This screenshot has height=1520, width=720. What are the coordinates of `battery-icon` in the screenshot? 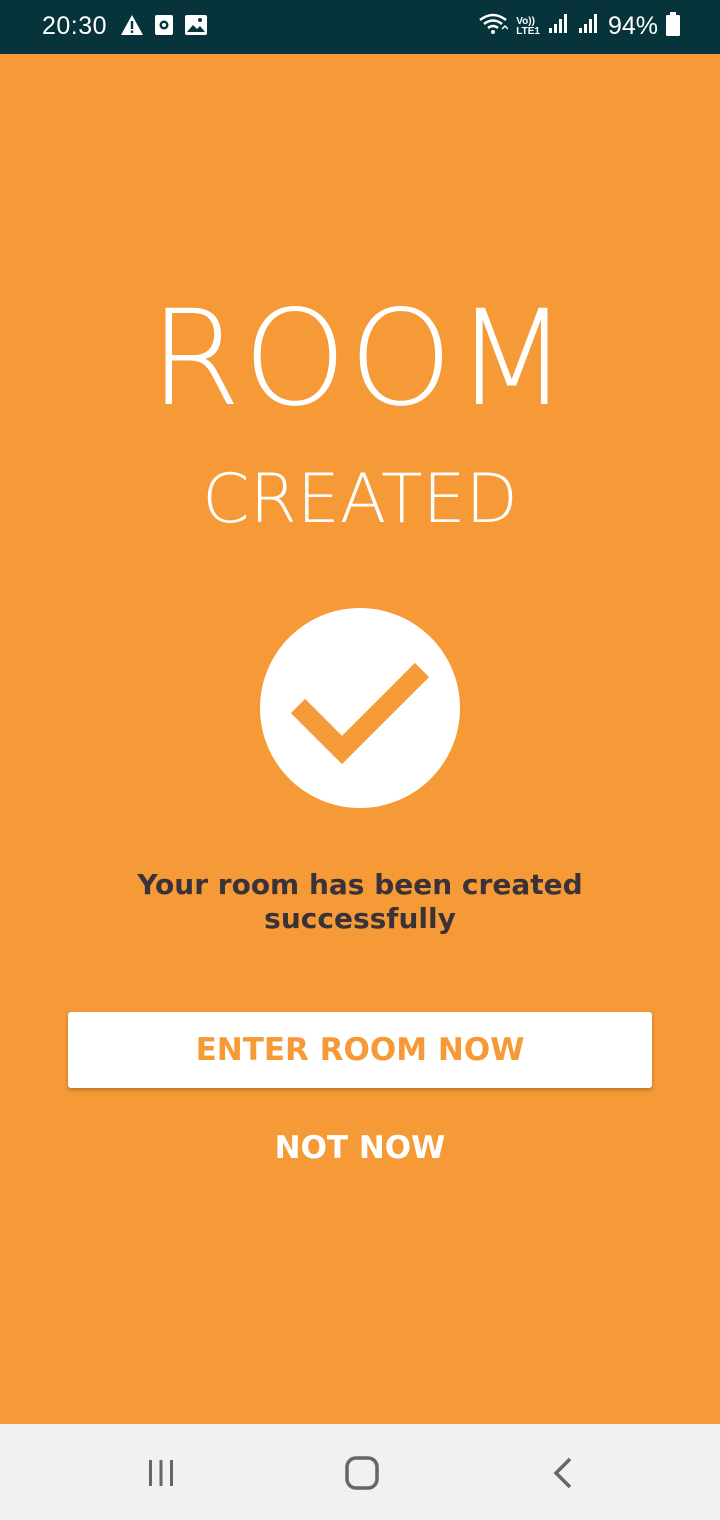 It's located at (673, 26).